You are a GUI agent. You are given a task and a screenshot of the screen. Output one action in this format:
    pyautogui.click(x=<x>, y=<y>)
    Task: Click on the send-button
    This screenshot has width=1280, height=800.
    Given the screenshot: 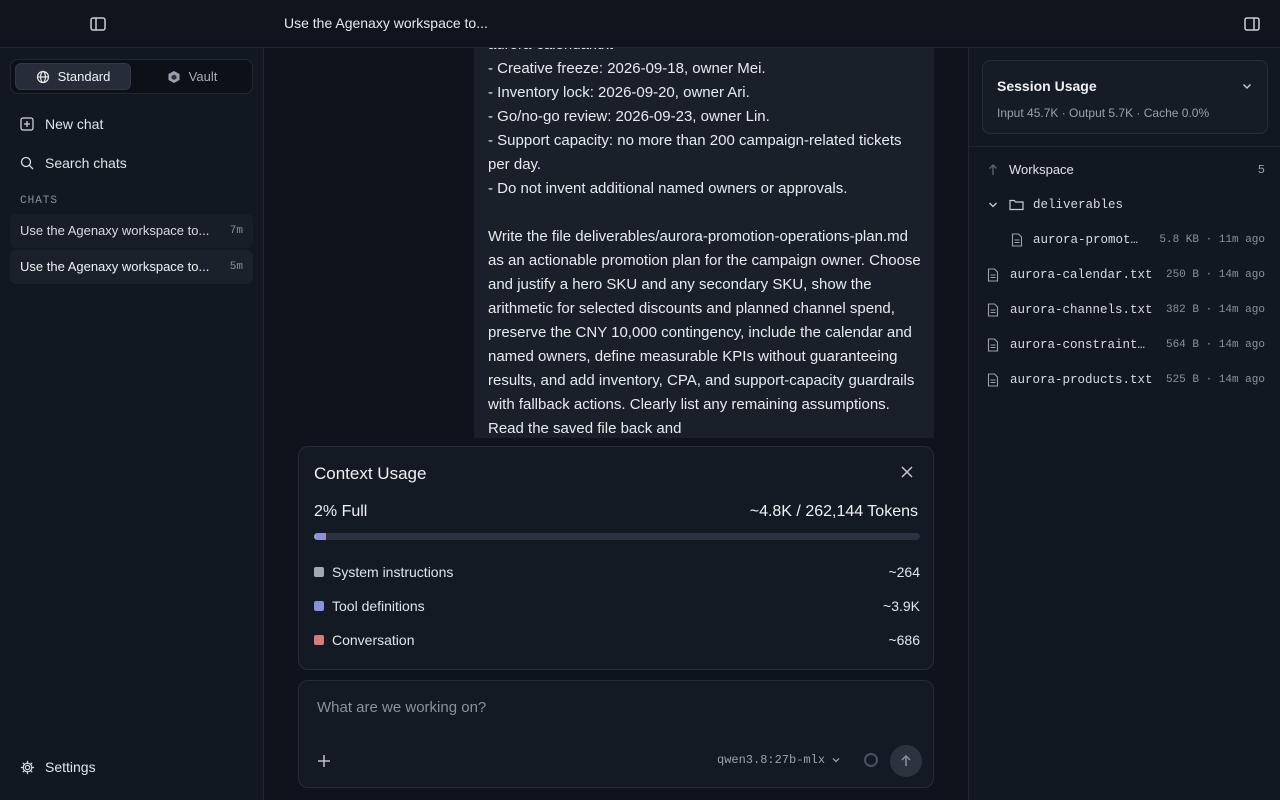 What is the action you would take?
    pyautogui.click(x=906, y=761)
    